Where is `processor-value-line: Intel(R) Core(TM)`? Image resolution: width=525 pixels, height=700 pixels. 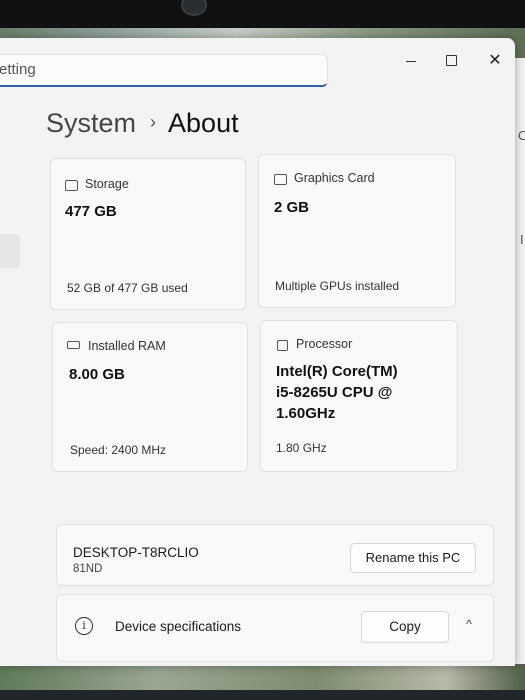
processor-value-line: Intel(R) Core(TM) is located at coordinates (337, 371).